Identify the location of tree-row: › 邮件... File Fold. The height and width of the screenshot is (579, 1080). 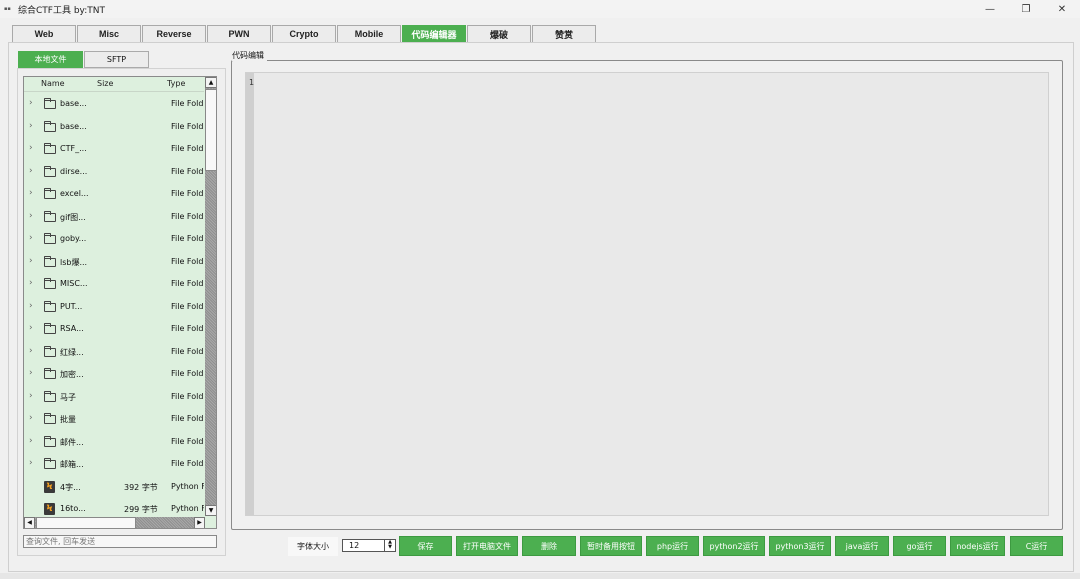
(114, 442).